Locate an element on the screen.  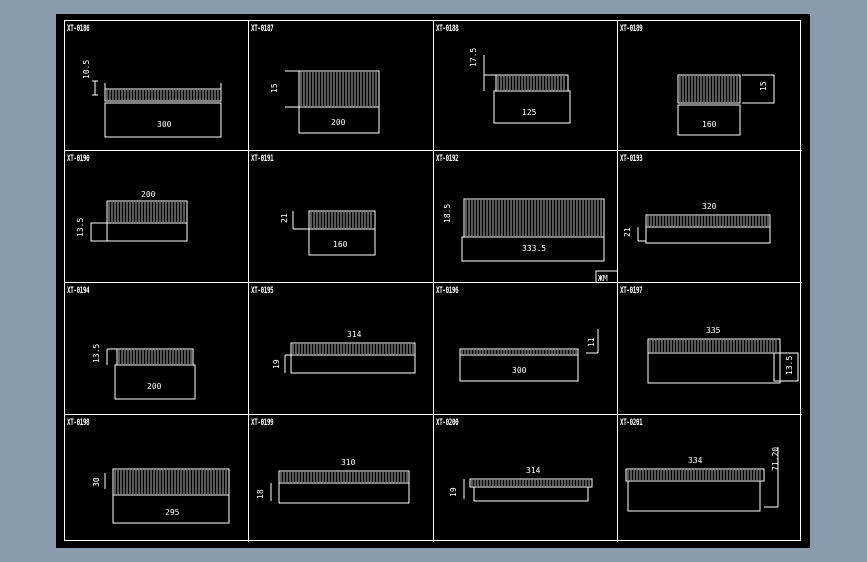
part-drawing: 10.5 300 is located at coordinates (152, 99).